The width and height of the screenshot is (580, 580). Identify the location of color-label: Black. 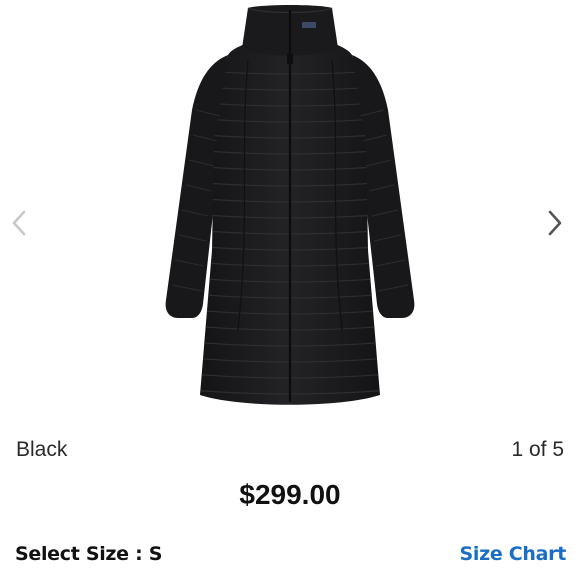
(42, 449).